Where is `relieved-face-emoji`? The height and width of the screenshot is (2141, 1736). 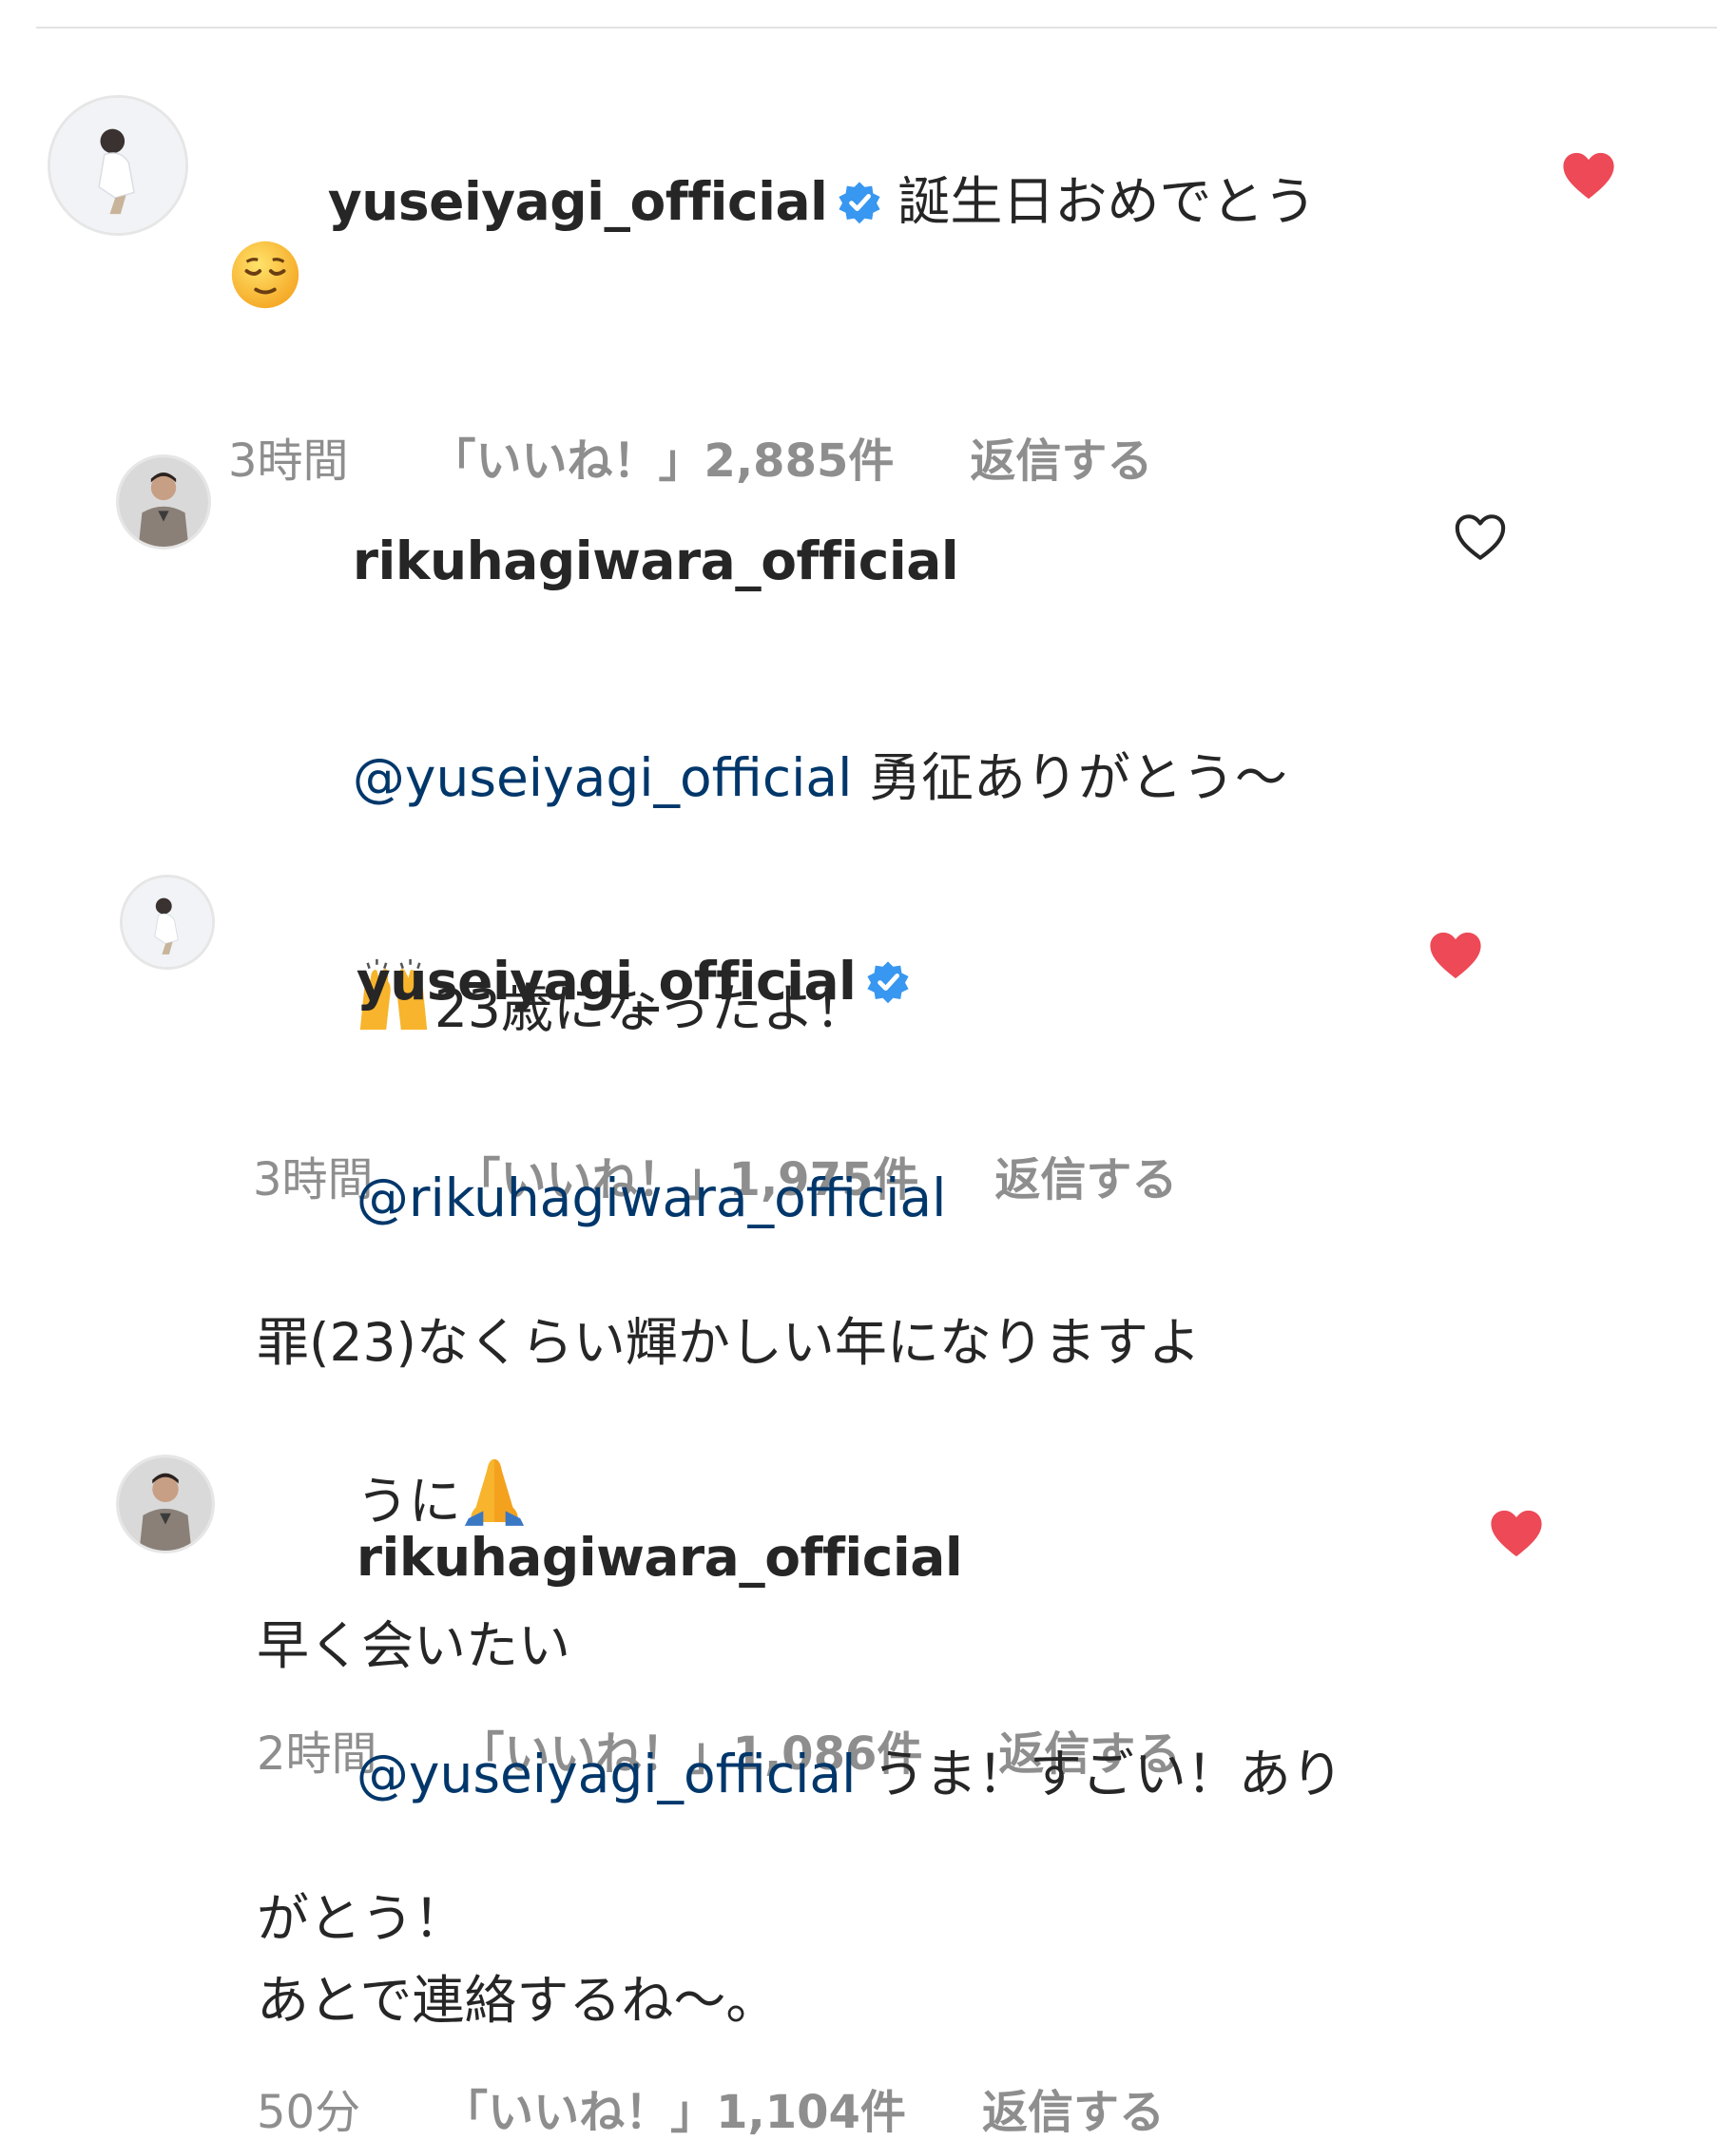
relieved-face-emoji is located at coordinates (265, 275).